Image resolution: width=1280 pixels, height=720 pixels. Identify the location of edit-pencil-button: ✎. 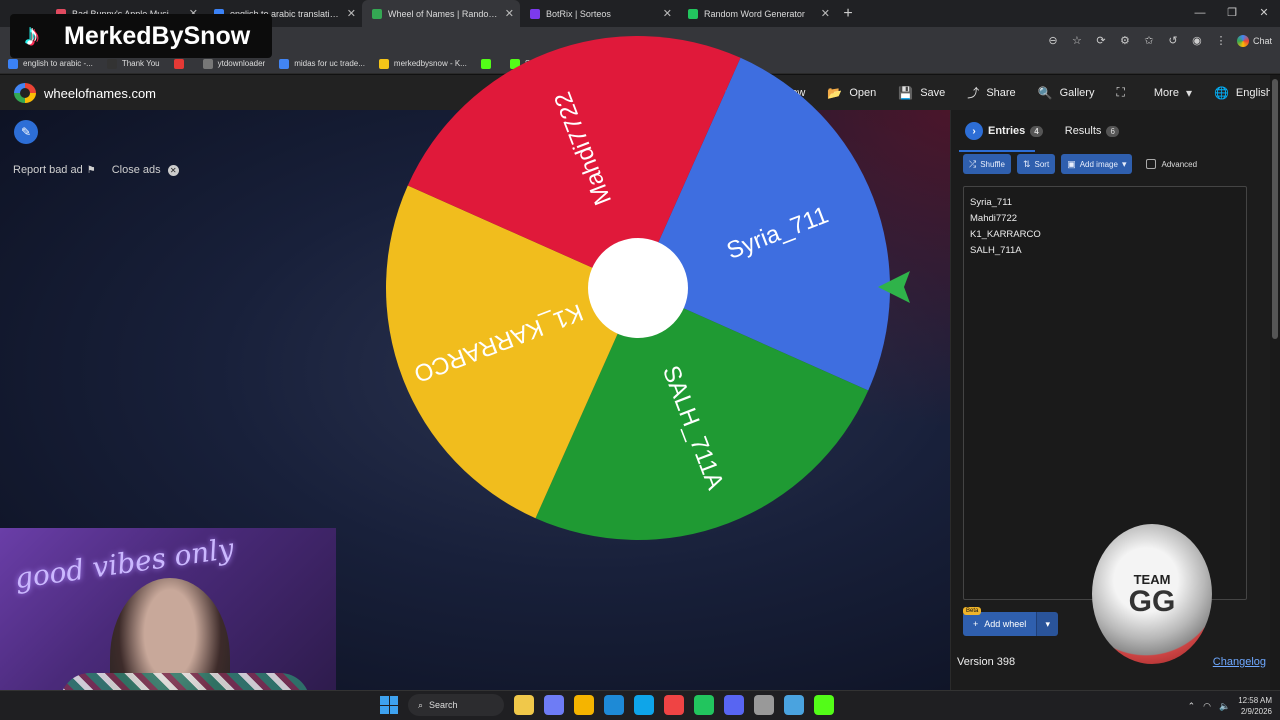
(26, 132).